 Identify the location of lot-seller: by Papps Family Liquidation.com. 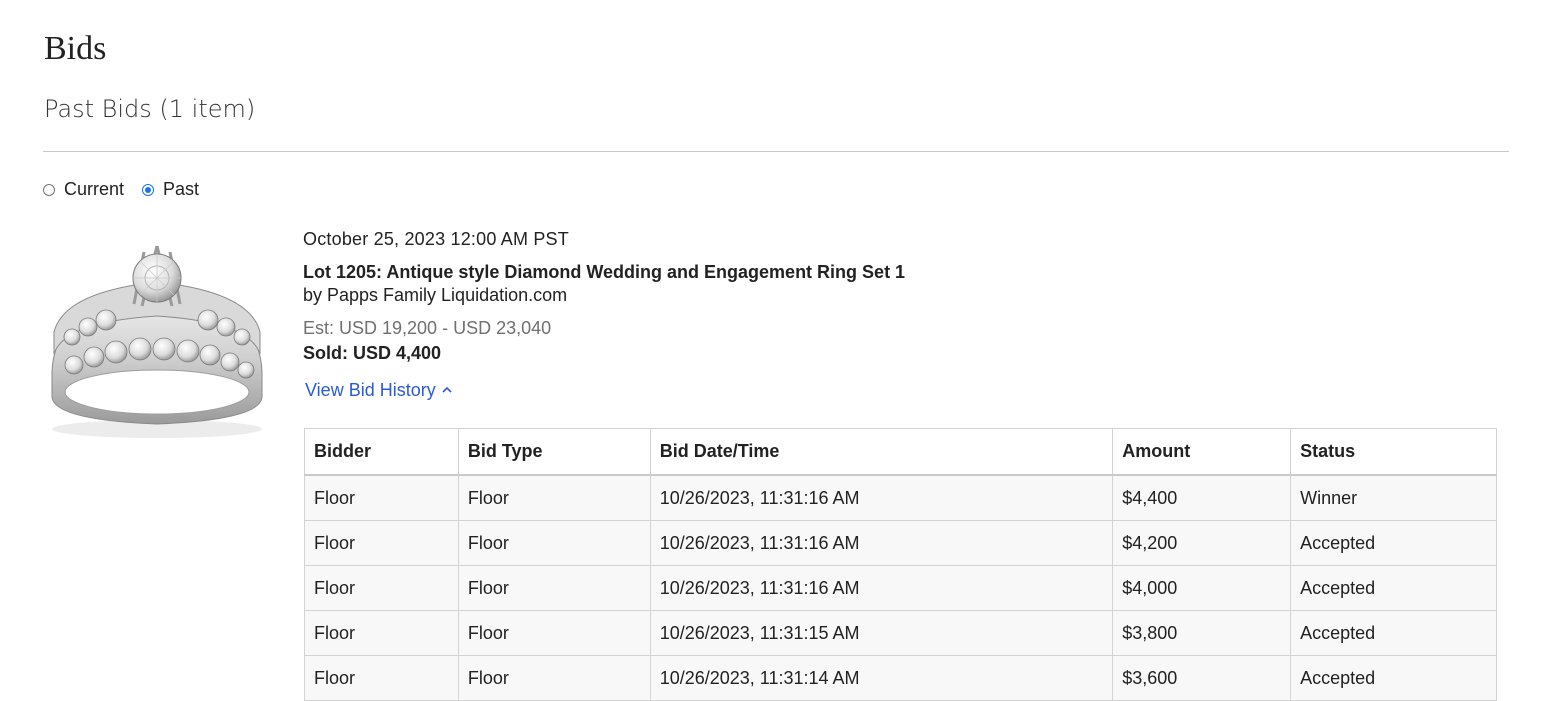
(903, 295).